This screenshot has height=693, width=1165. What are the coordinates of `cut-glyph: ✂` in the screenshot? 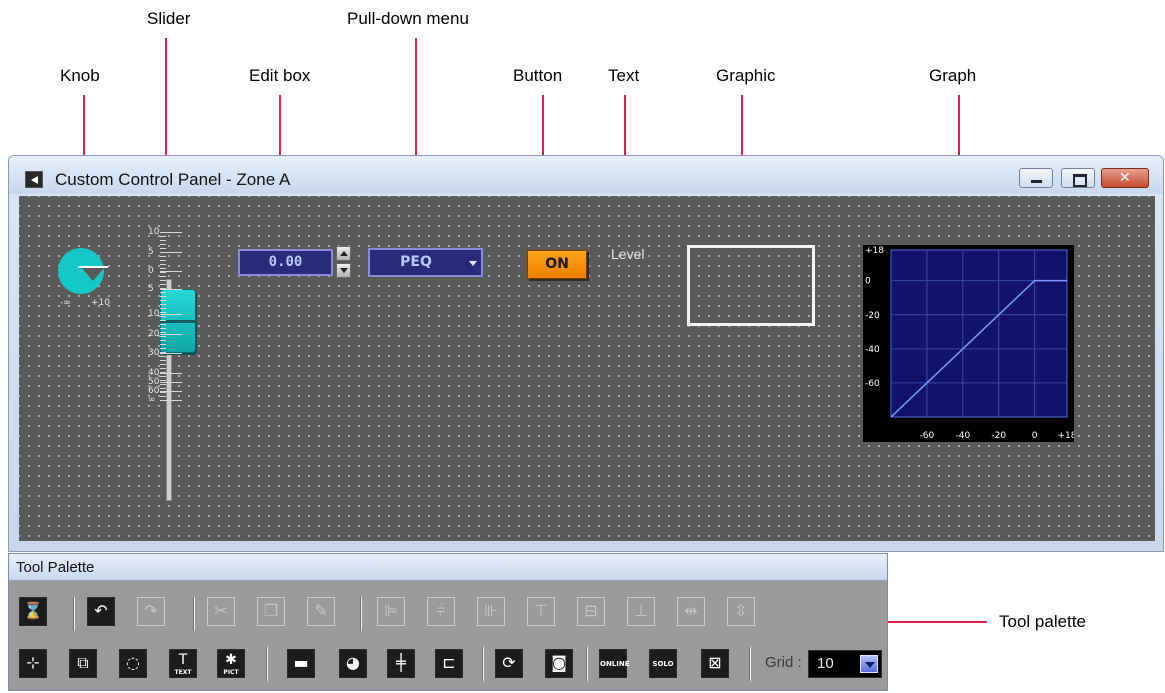 It's located at (221, 610).